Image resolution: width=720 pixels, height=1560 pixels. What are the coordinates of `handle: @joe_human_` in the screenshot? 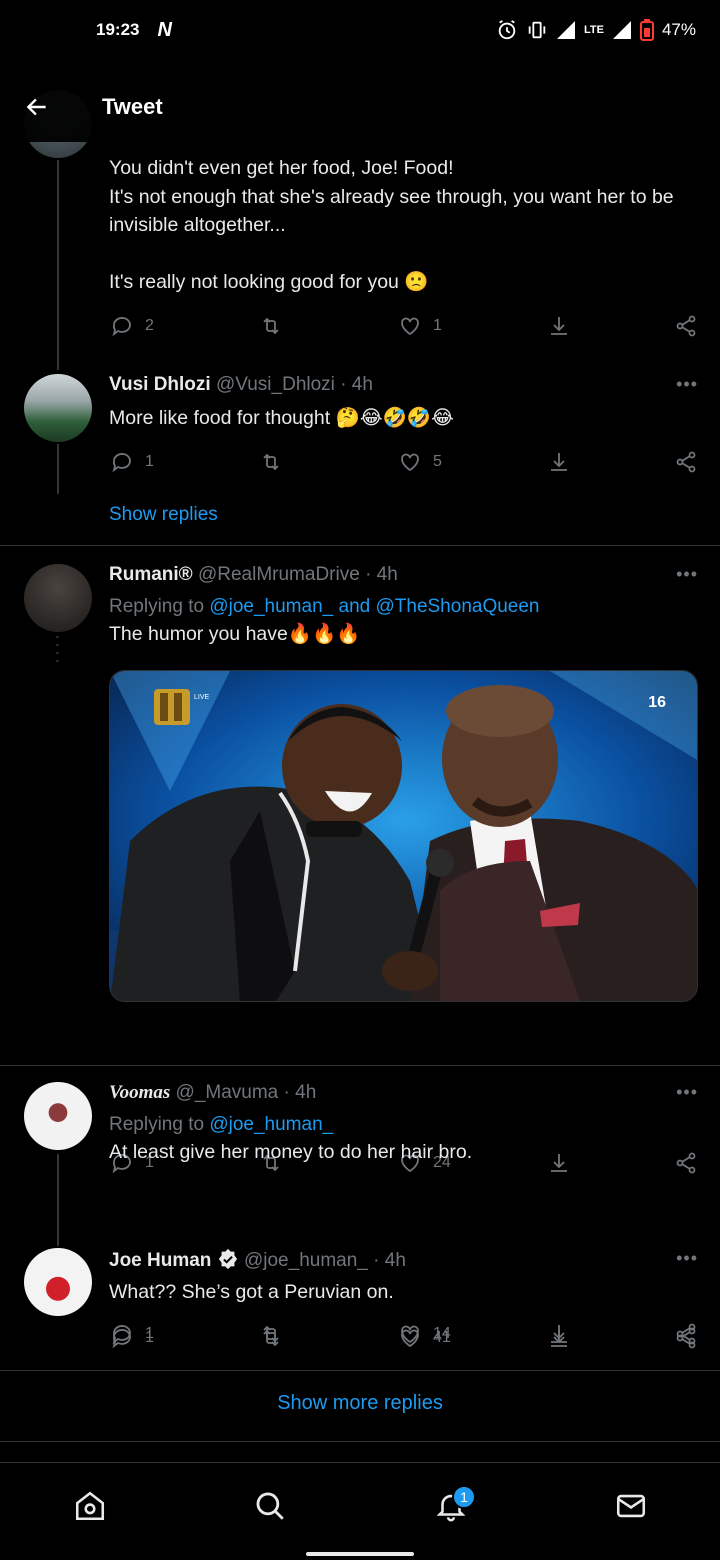 It's located at (306, 1260).